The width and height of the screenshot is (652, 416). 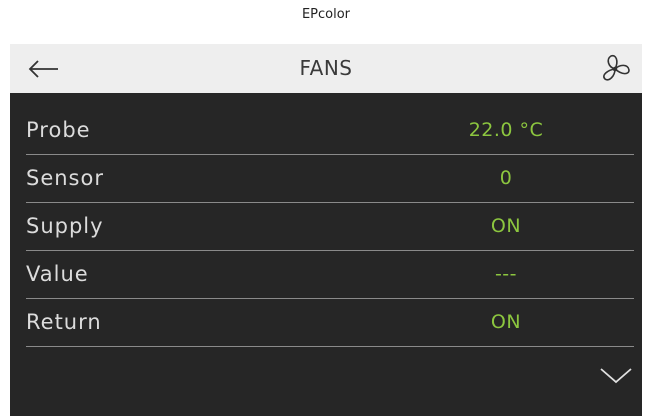 I want to click on scroll-down-button, so click(x=616, y=376).